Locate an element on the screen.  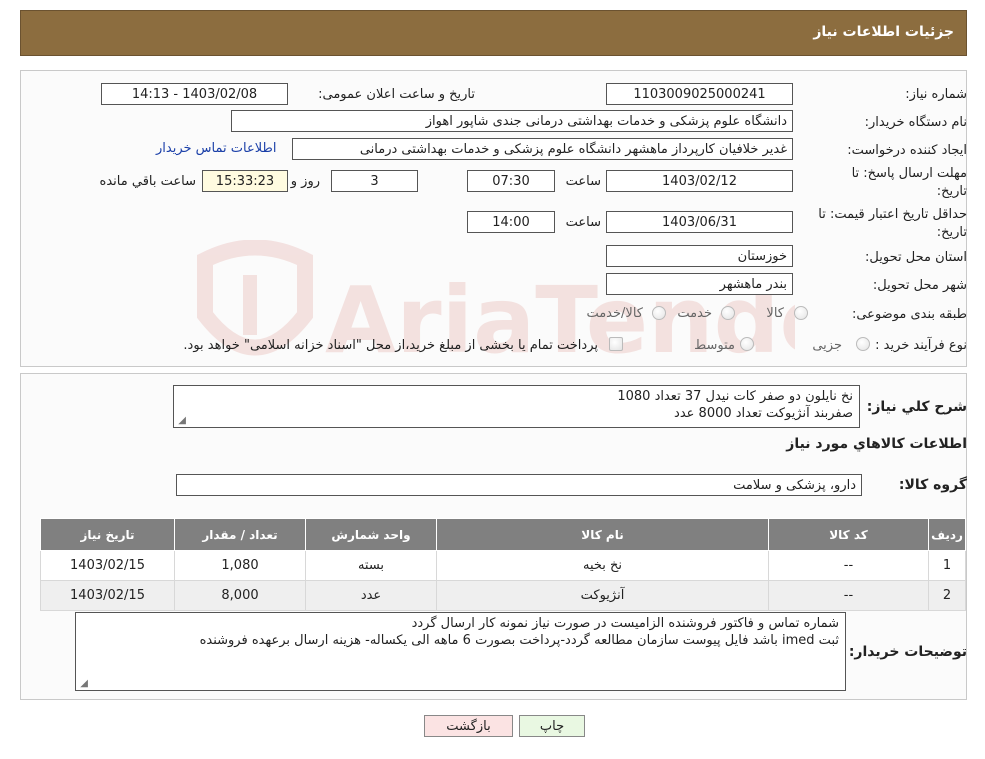
cell-unit: بسته is located at coordinates (371, 565).